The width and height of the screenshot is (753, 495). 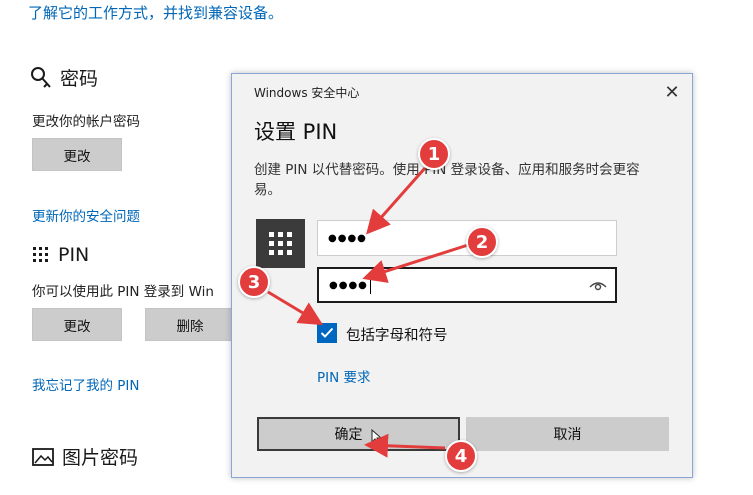 What do you see at coordinates (254, 282) in the screenshot?
I see `step-badge-3: 3` at bounding box center [254, 282].